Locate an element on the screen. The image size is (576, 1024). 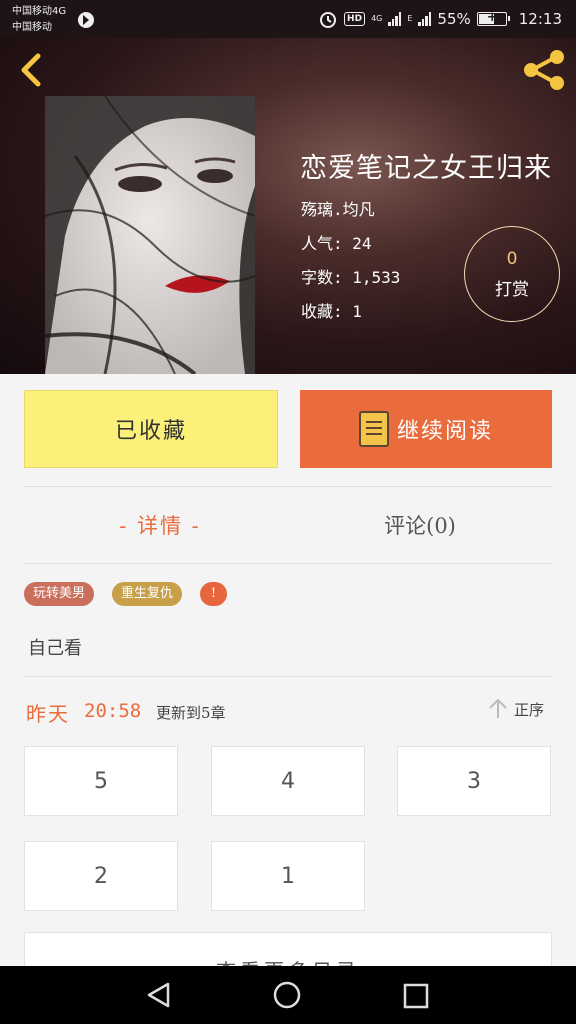
chapter-button: 2 is located at coordinates (101, 876).